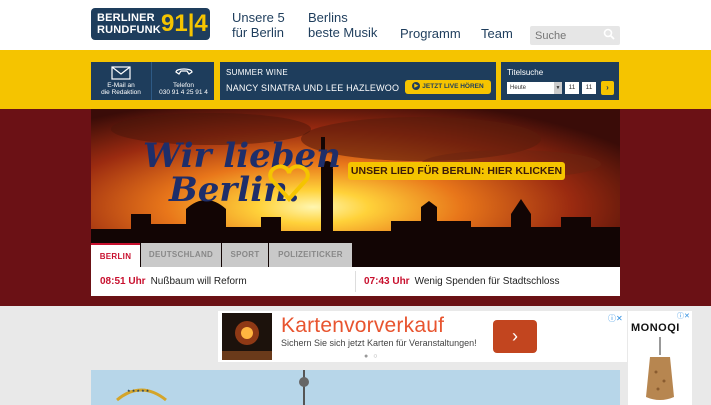 This screenshot has width=711, height=405. Describe the element at coordinates (355, 255) in the screenshot. I see `news-tabs: BERLIN DEUTSCHLAND SPORT POLIZEITICKER` at that location.